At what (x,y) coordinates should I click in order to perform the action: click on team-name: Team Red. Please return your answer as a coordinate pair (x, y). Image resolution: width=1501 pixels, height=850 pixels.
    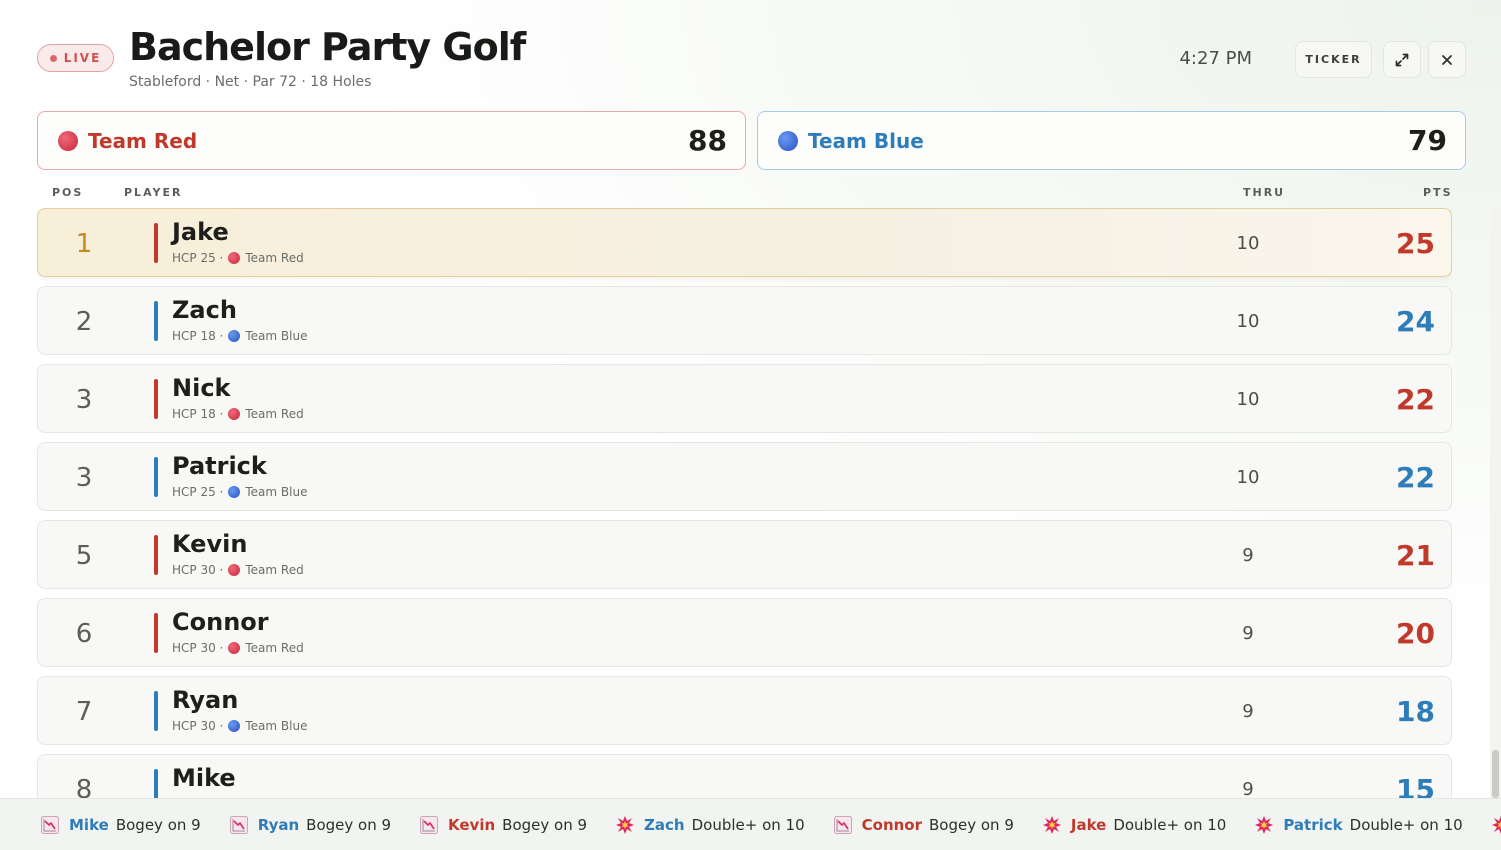
    Looking at the image, I should click on (143, 140).